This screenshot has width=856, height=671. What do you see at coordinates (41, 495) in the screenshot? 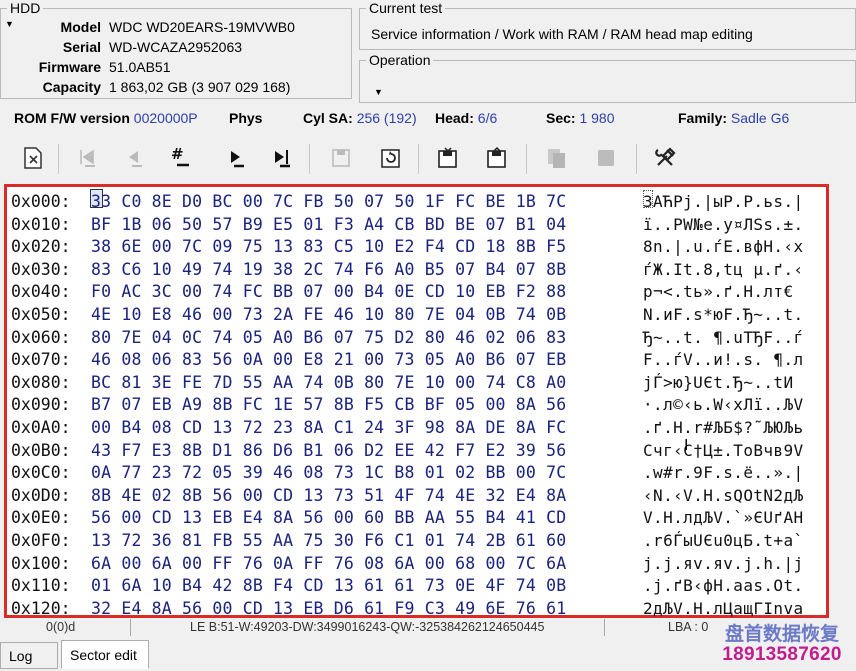
I see `hex-offset: 0x0D0:` at bounding box center [41, 495].